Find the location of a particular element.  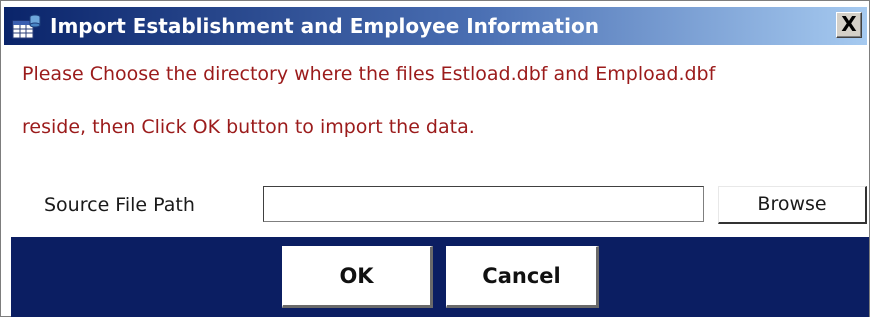

close-button: X is located at coordinates (849, 25).